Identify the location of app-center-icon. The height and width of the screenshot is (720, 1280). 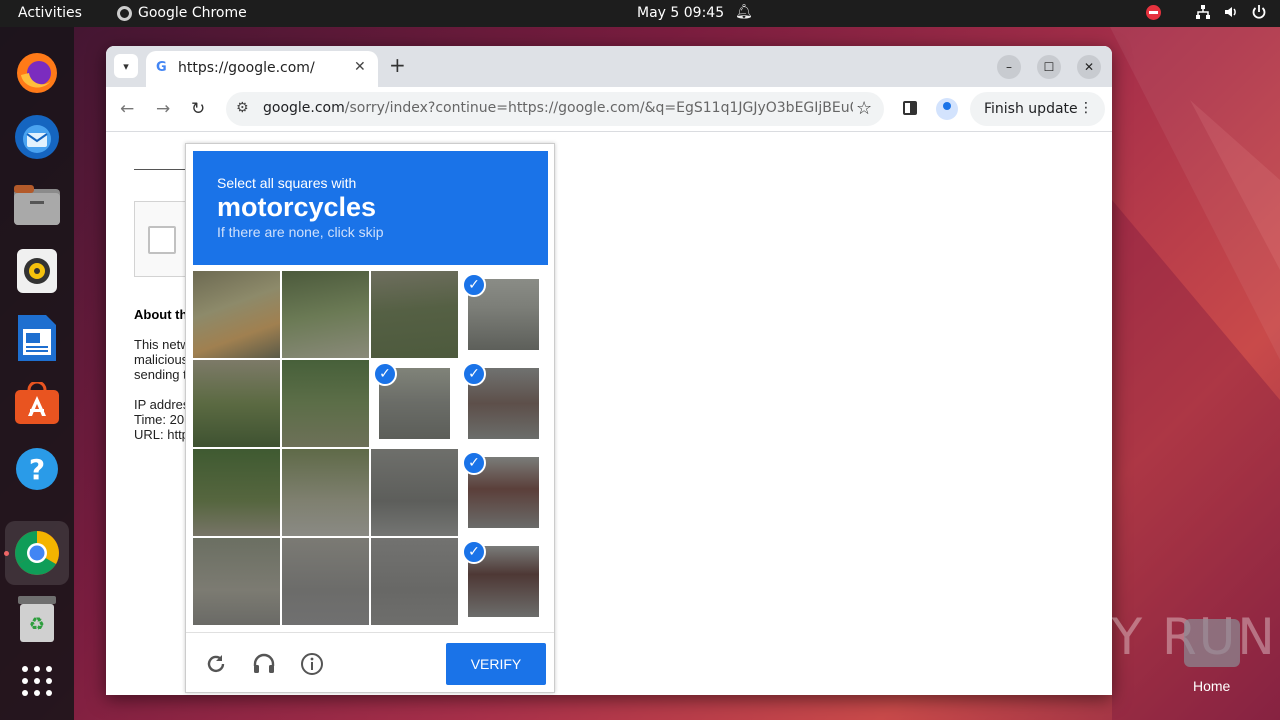
(37, 403).